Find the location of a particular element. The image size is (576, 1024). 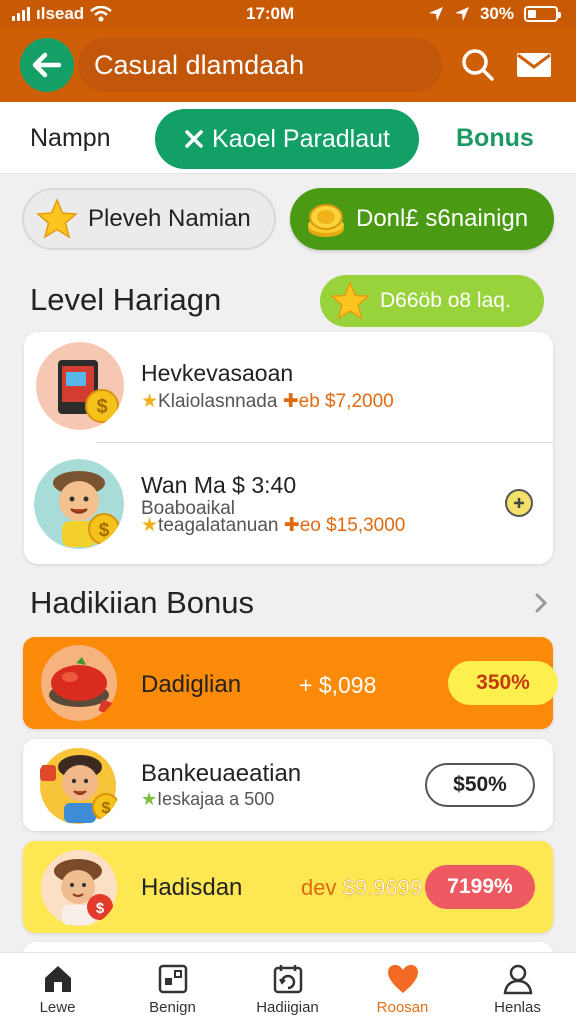

boy-avatar: $ is located at coordinates (78, 786).